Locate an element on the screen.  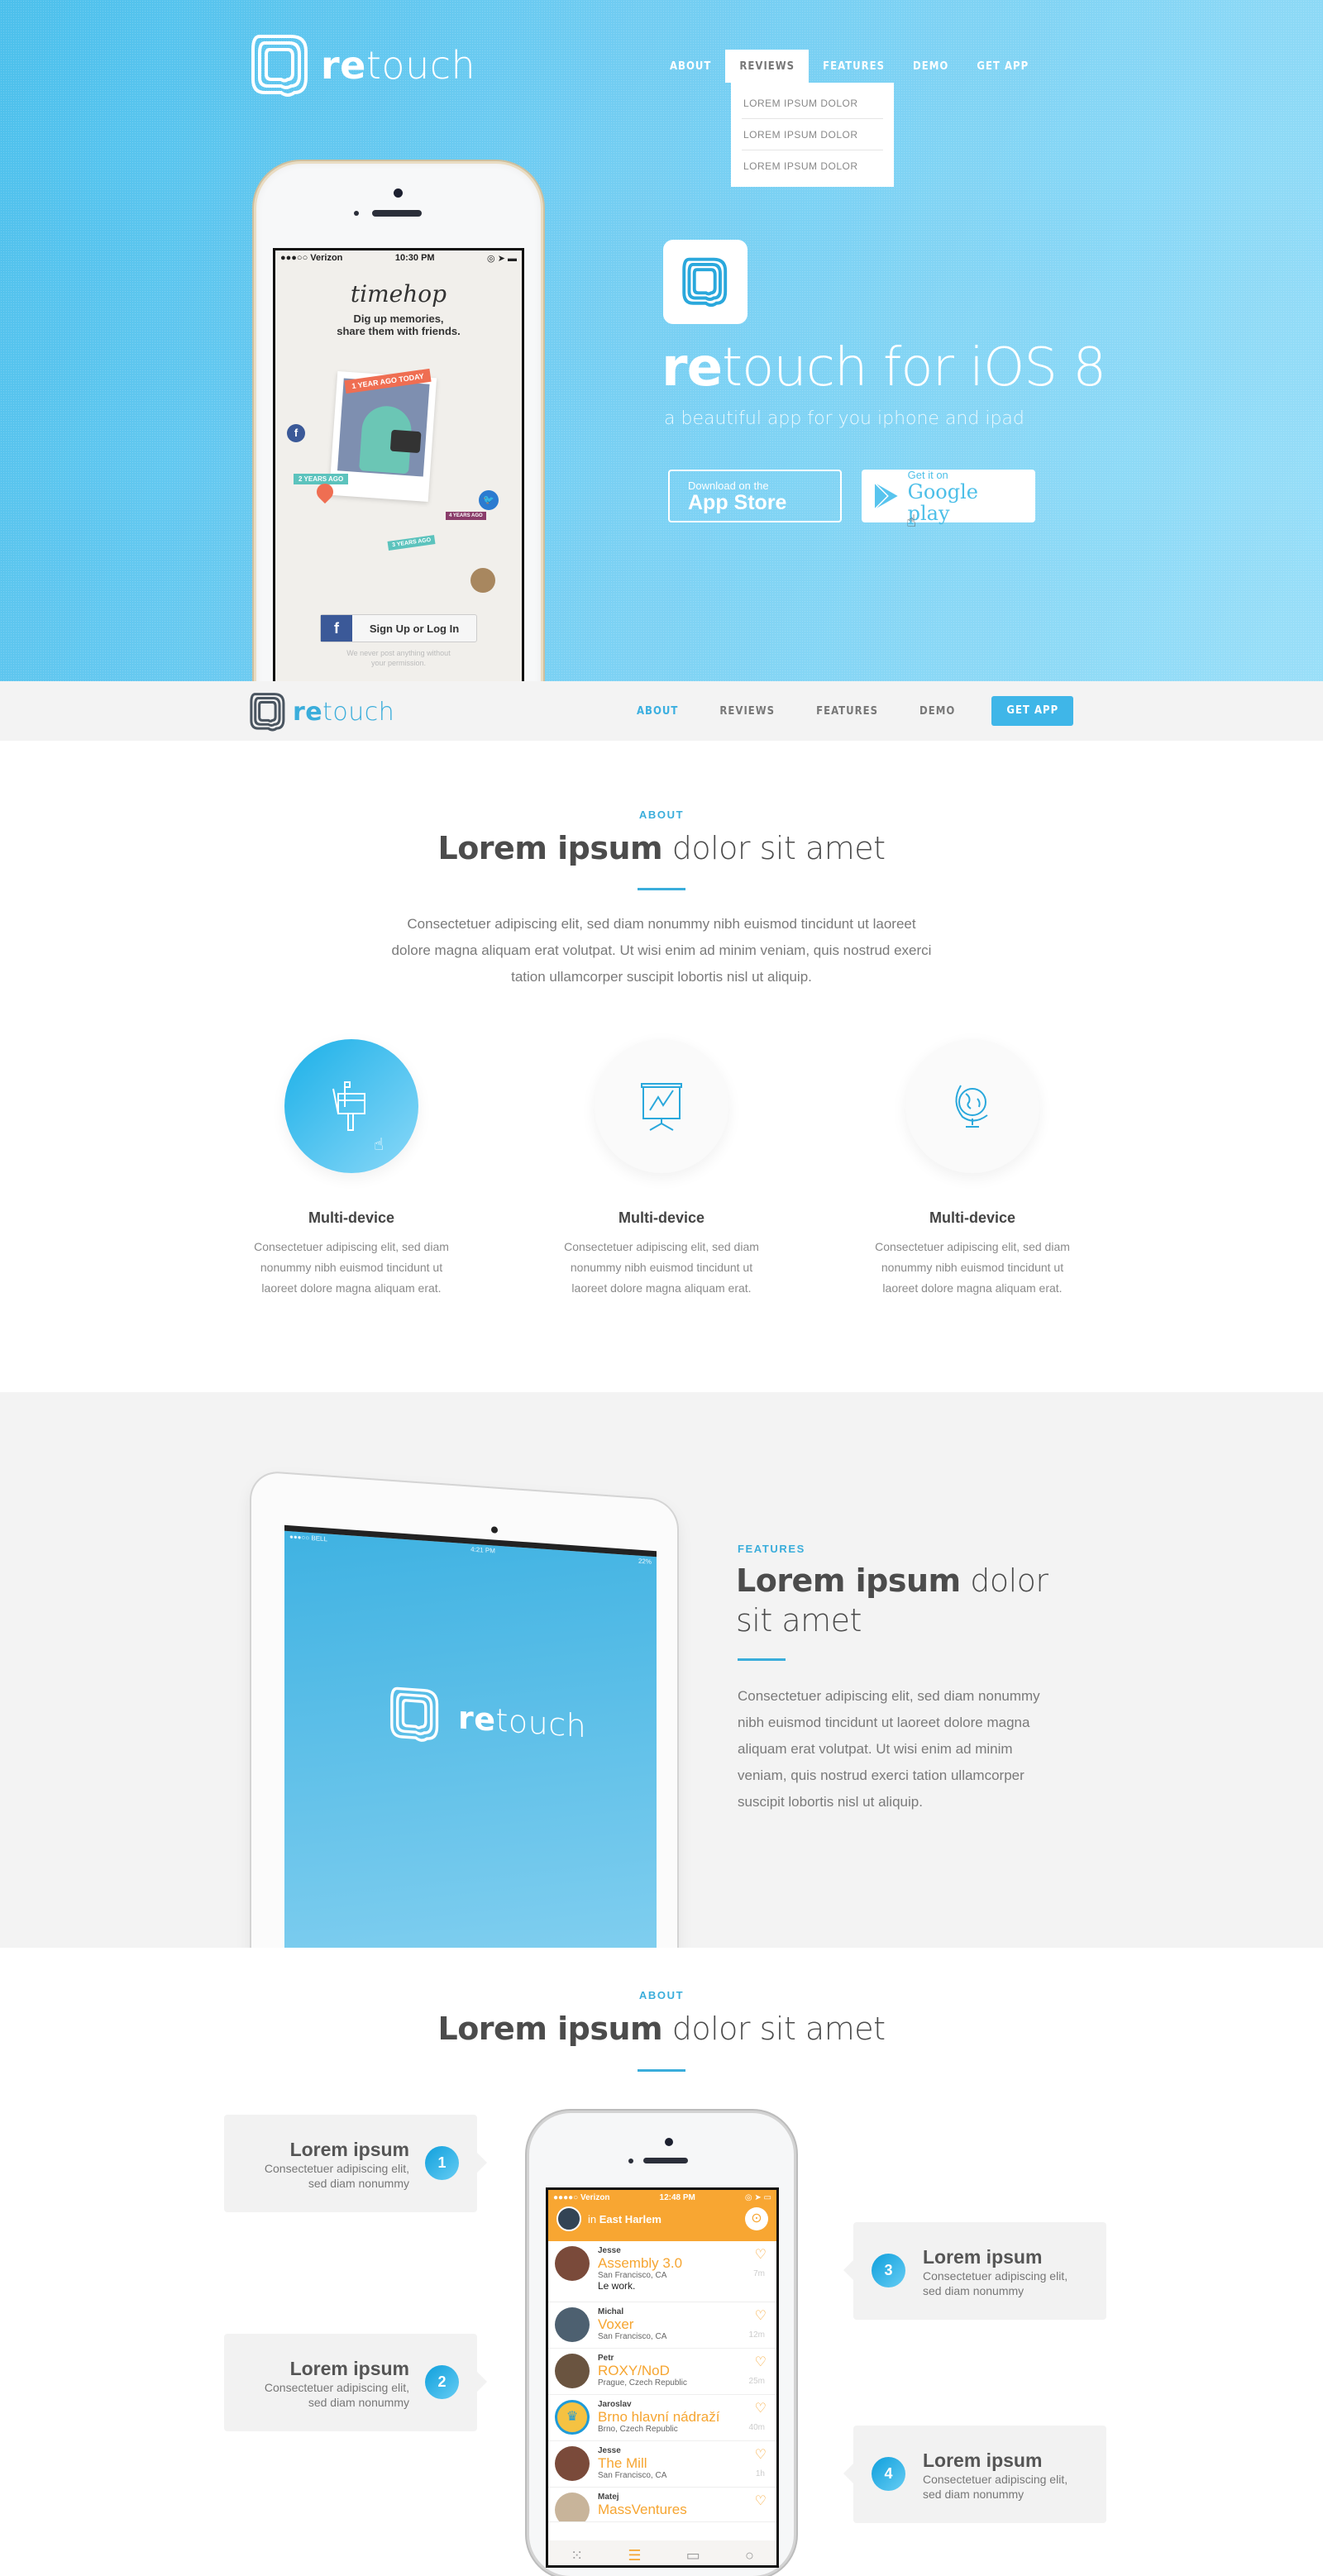
logo-wordmark: retouch is located at coordinates (398, 65).